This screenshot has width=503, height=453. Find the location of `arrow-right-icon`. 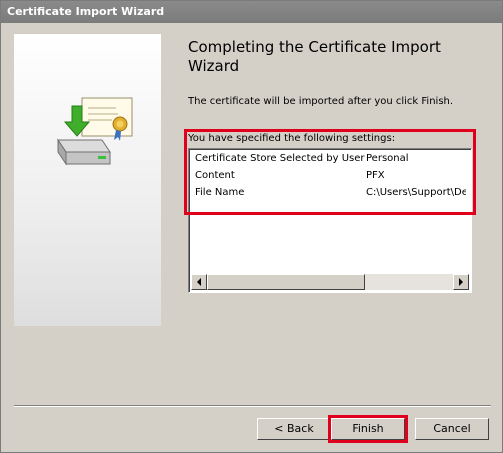

arrow-right-icon is located at coordinates (461, 282).